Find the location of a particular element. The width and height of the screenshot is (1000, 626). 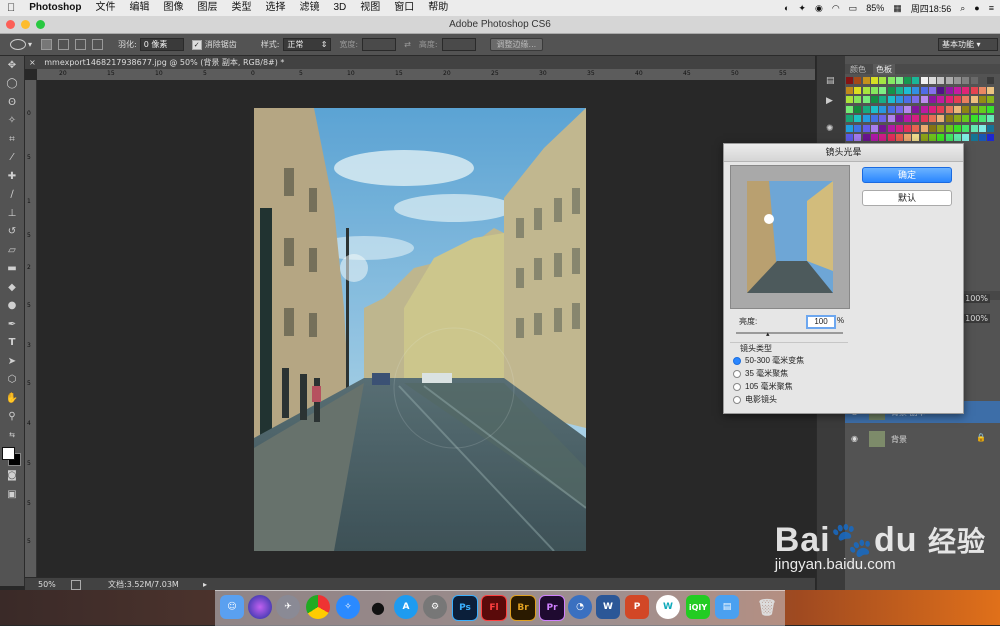

qq-icon: ● is located at coordinates (378, 607).